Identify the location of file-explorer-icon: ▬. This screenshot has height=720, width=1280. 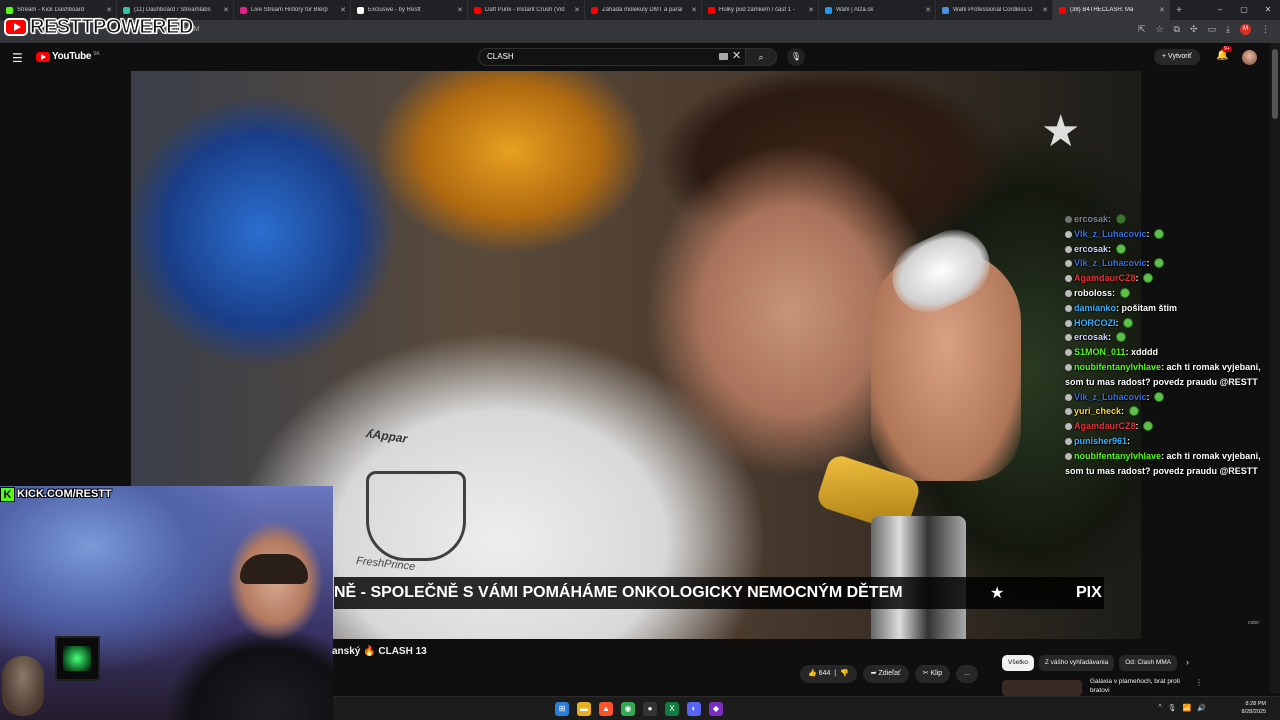
(584, 709).